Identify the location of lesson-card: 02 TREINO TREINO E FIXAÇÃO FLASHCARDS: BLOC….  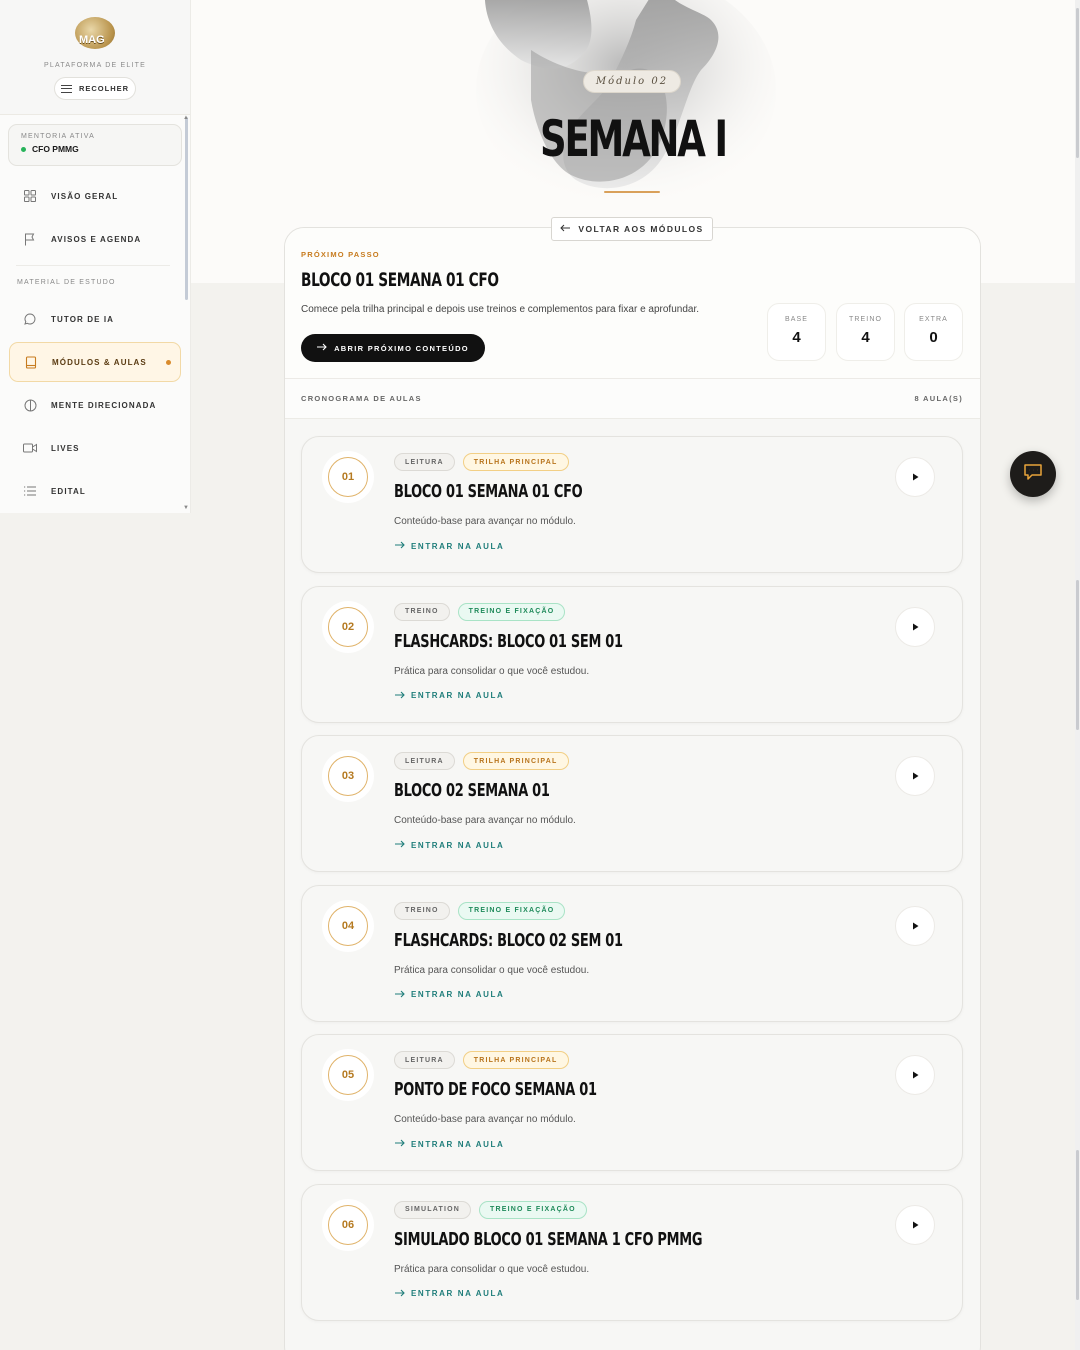
(632, 654).